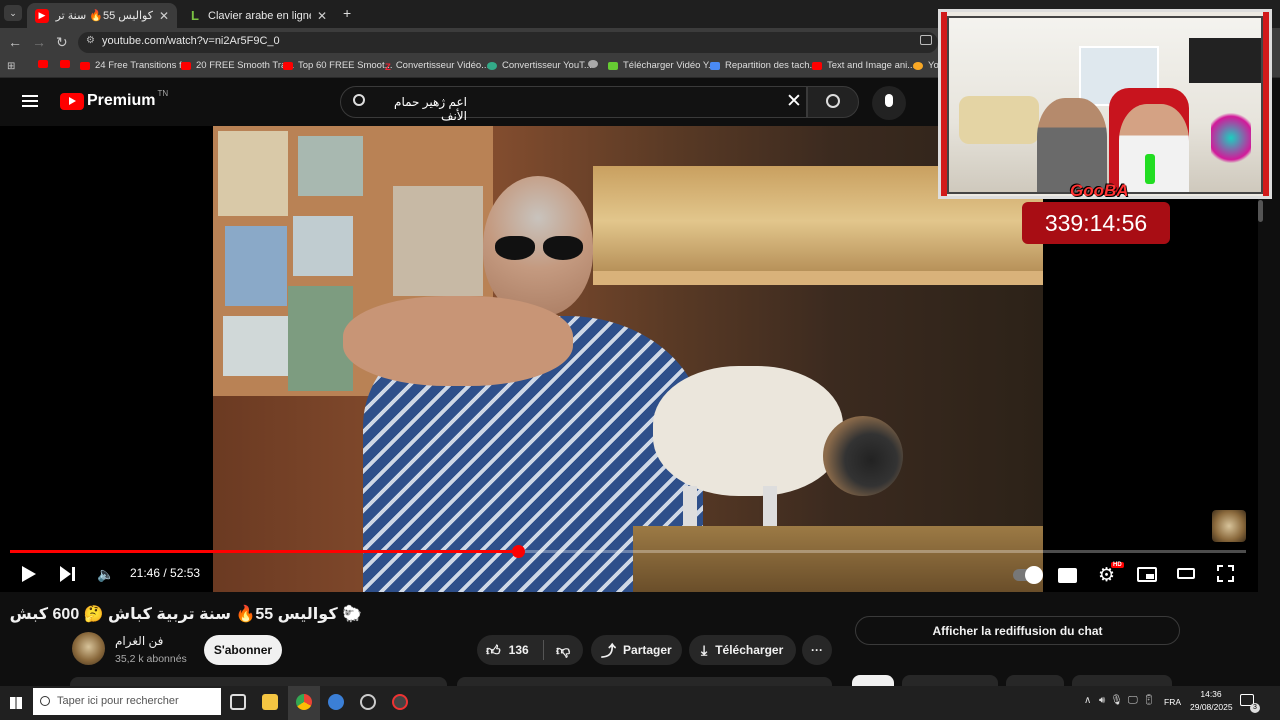  I want to click on site-info-icon: ⚙, so click(90, 40).